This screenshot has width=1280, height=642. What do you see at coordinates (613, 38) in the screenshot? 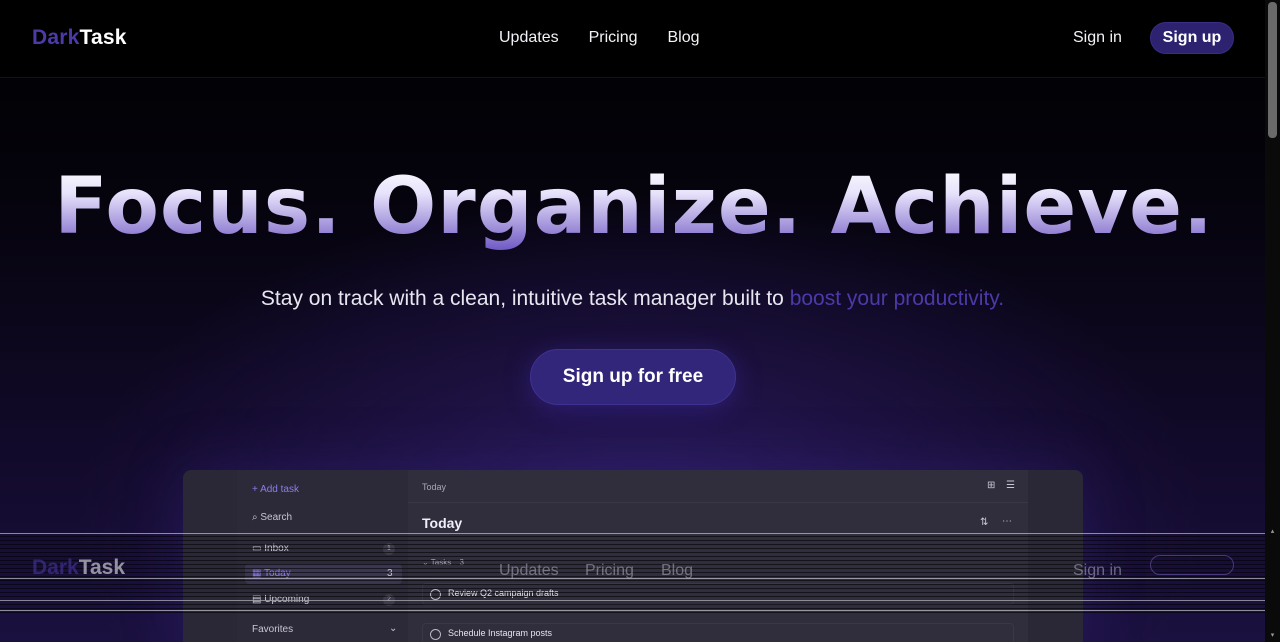
I see `nav-link-pricing: Pricing` at bounding box center [613, 38].